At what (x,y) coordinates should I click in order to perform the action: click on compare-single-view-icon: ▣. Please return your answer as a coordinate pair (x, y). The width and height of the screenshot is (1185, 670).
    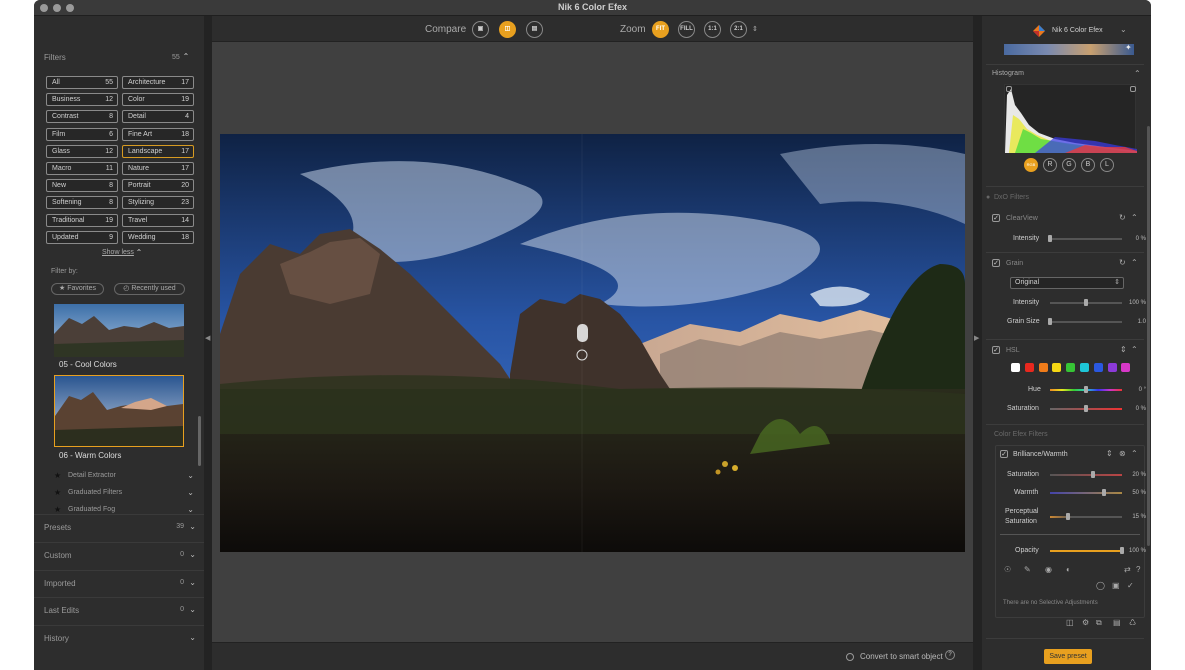
    Looking at the image, I should click on (480, 29).